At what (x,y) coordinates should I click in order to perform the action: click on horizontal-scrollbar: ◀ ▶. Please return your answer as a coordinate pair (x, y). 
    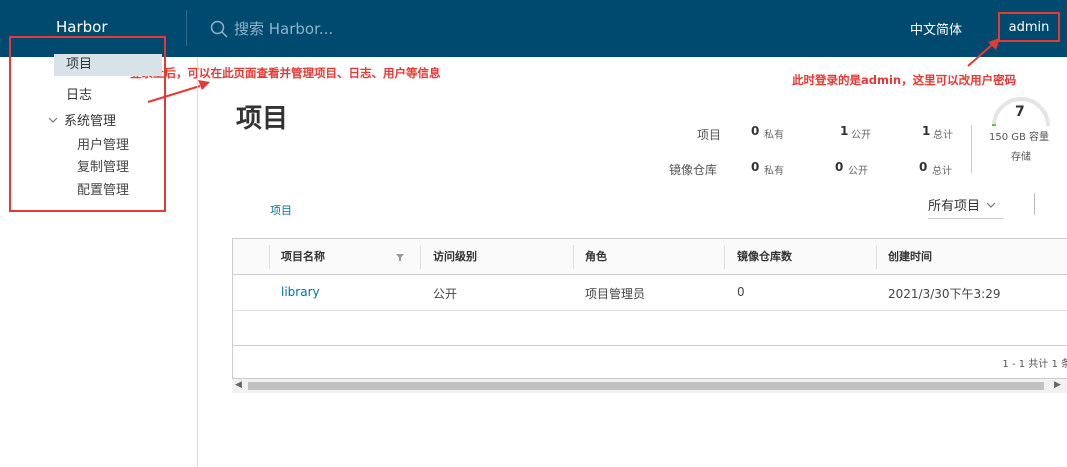
    Looking at the image, I should click on (649, 386).